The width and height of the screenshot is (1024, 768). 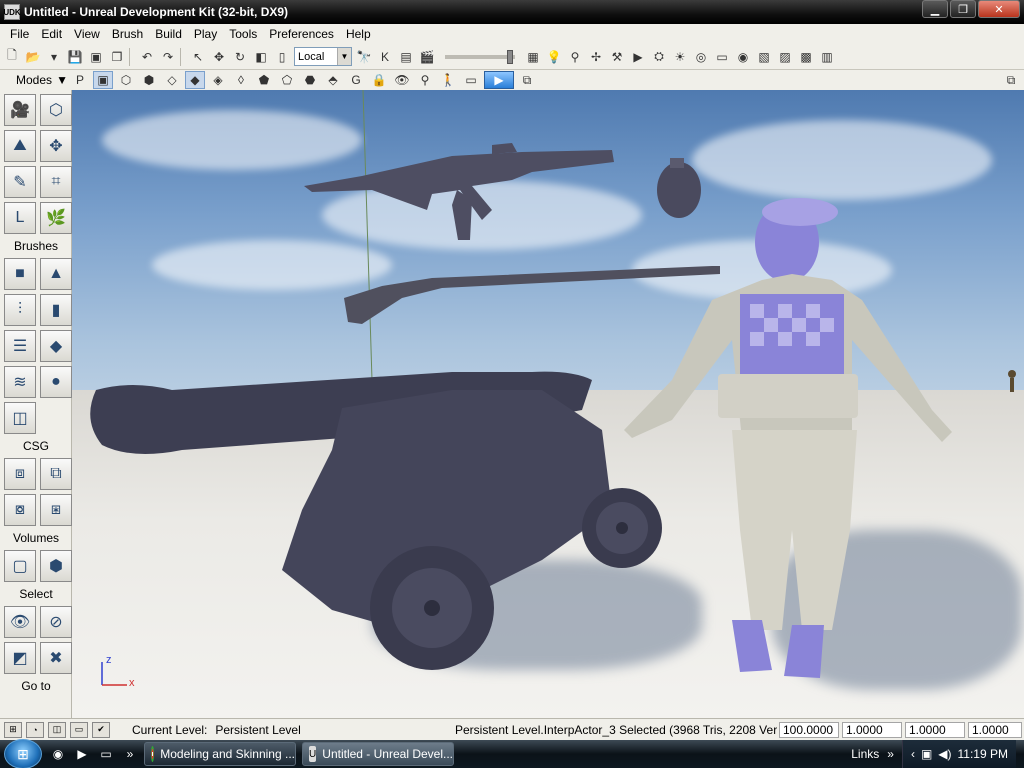 I want to click on show-selected-icon: 👁, so click(x=20, y=622).